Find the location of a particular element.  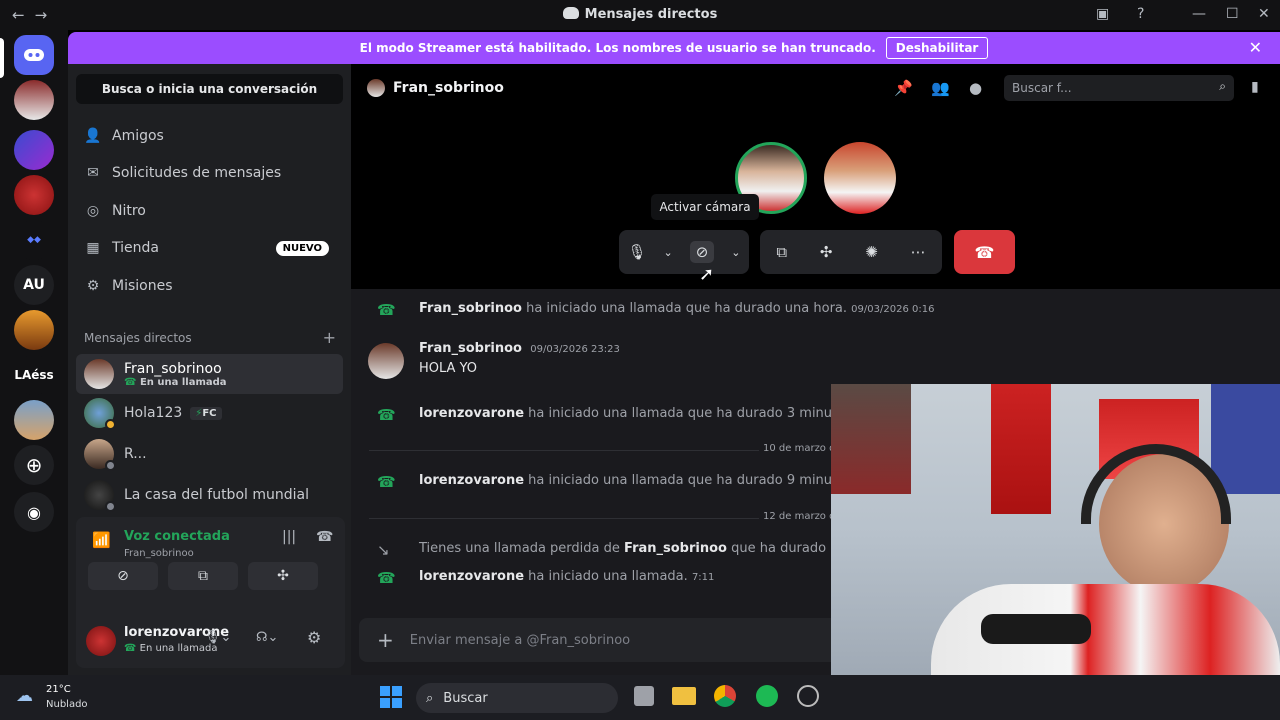

soundwave-icon: ||| is located at coordinates (289, 537).